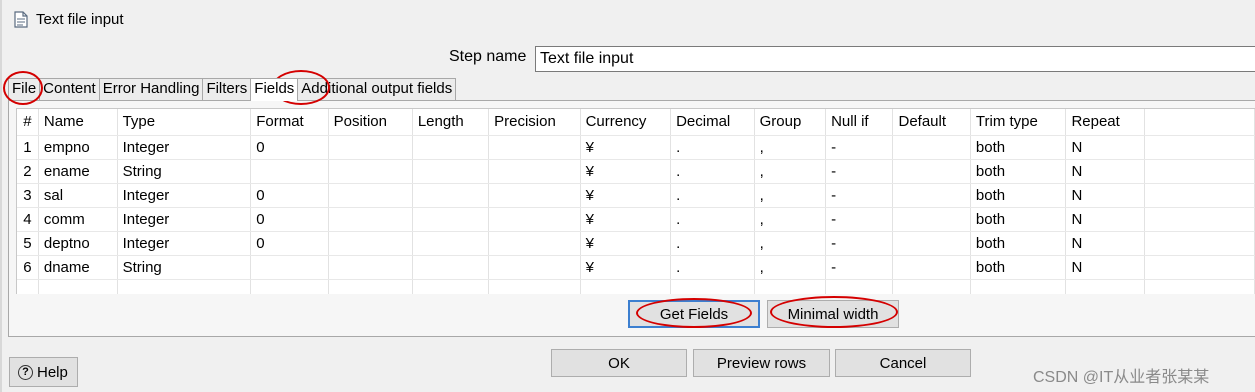 The image size is (1255, 392). Describe the element at coordinates (636, 267) in the screenshot. I see `table-row: 6 dname String ¥., - both N` at that location.